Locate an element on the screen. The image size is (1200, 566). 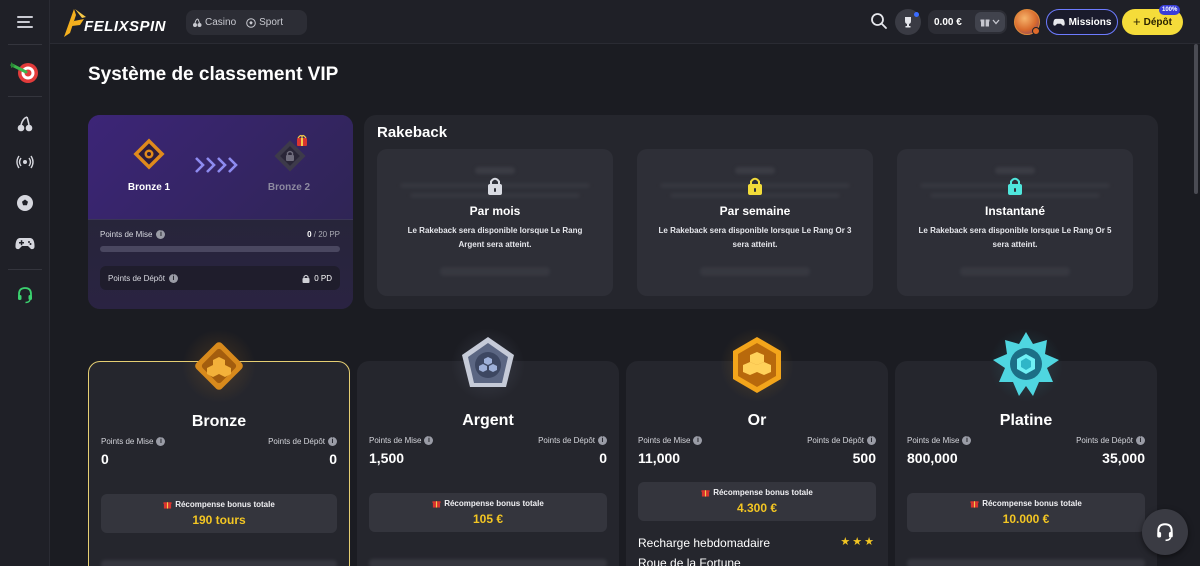
nav-sport-label: Sport is located at coordinates (271, 22).